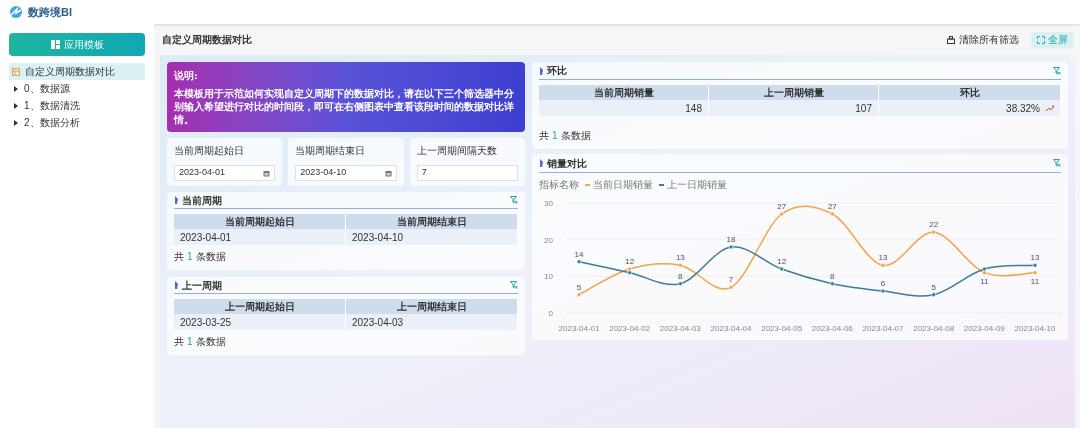 Image resolution: width=1080 pixels, height=428 pixels. I want to click on expand-icon, so click(1041, 39).